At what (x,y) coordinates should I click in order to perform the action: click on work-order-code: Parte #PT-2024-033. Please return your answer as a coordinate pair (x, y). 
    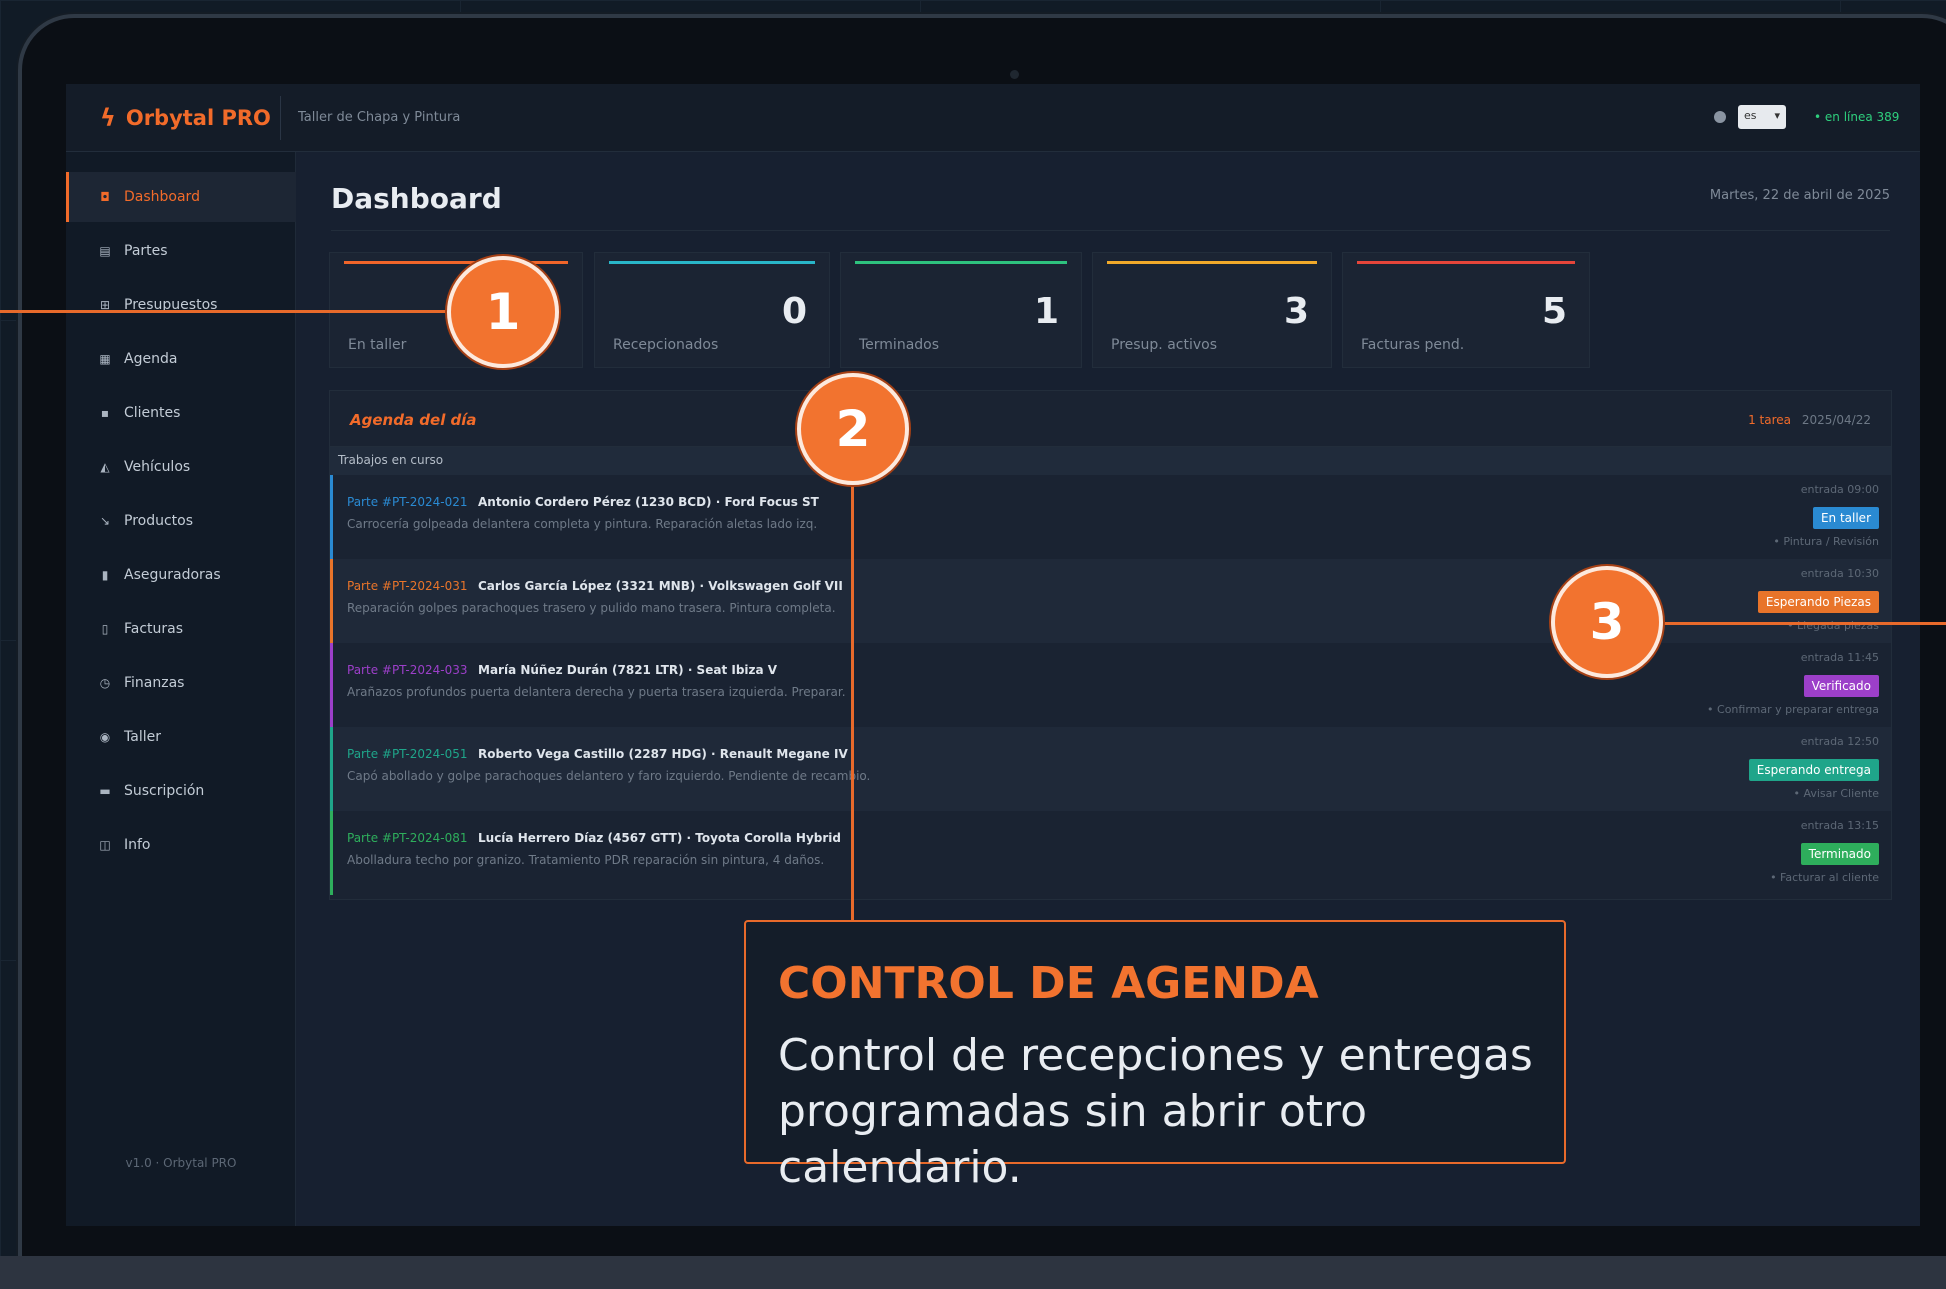
    Looking at the image, I should click on (407, 670).